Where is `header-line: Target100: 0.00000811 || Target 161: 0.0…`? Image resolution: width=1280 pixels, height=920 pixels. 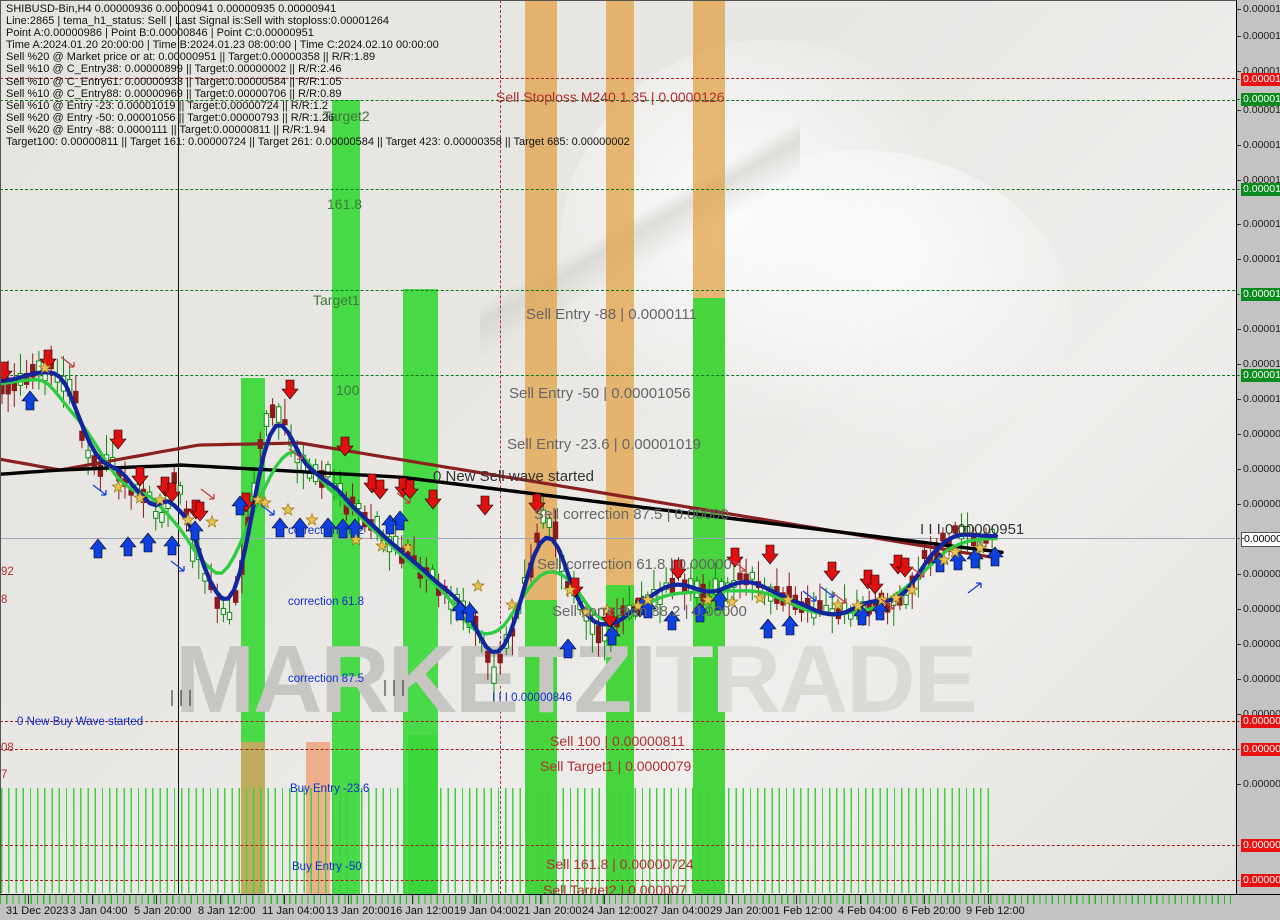
header-line: Target100: 0.00000811 || Target 161: 0.0… is located at coordinates (318, 142).